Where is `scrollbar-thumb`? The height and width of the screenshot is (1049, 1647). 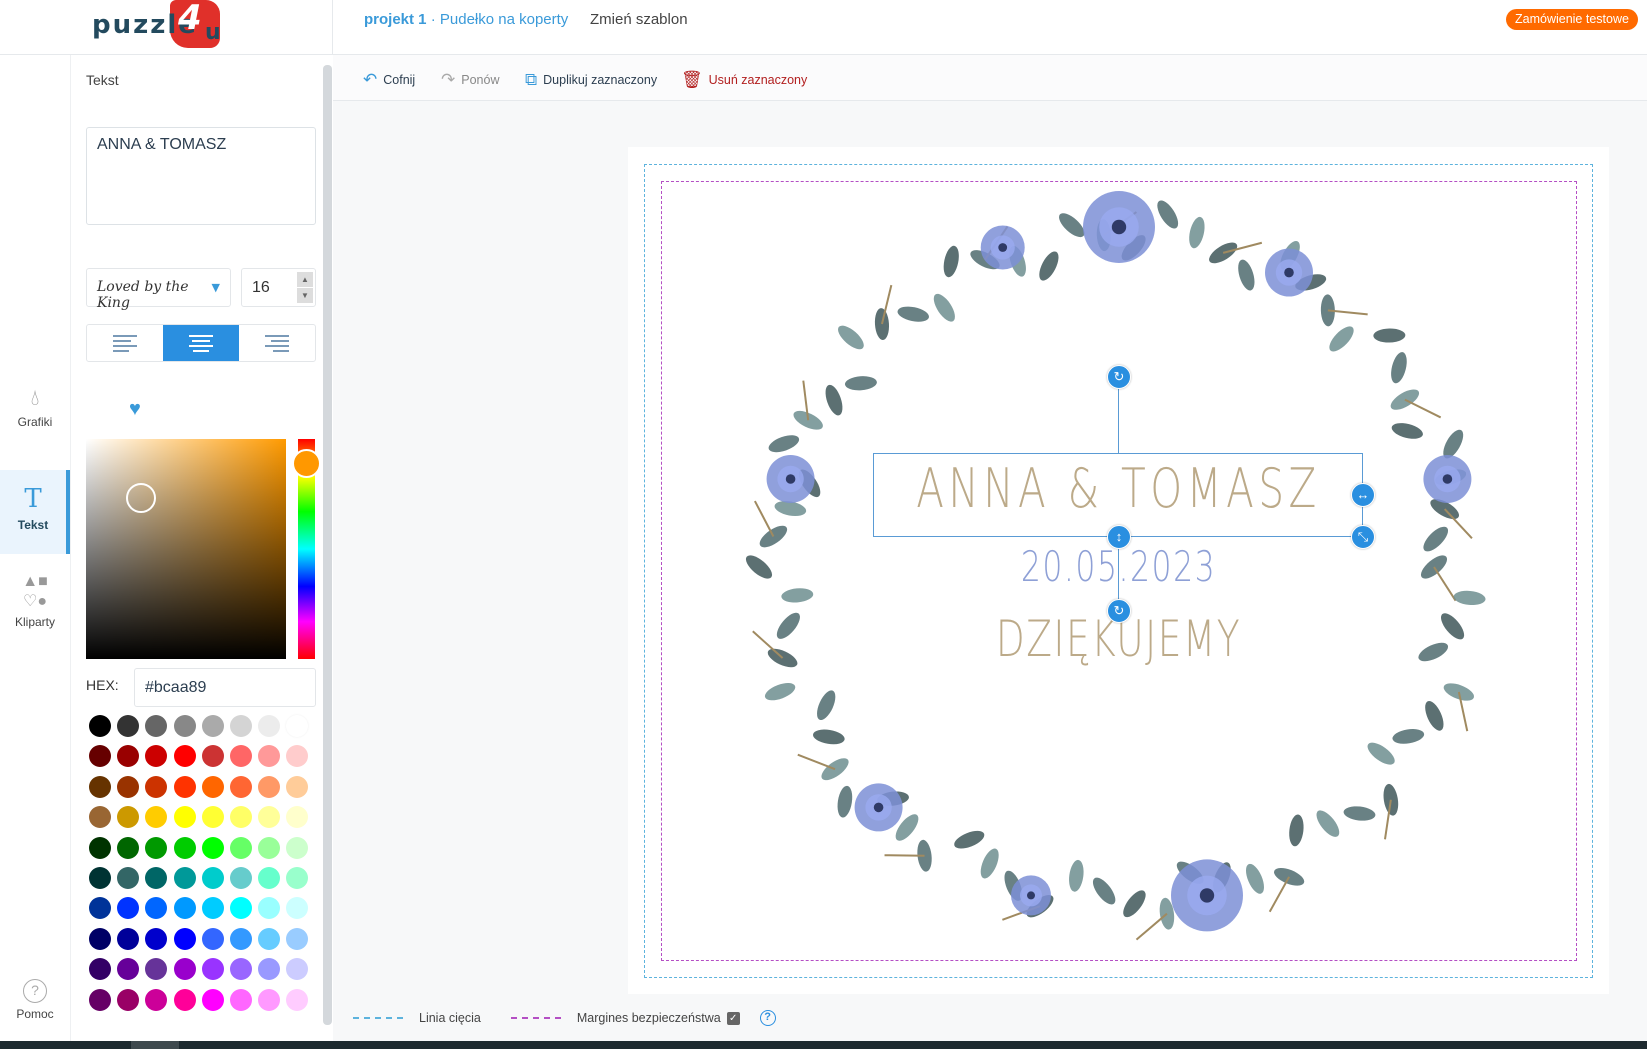 scrollbar-thumb is located at coordinates (155, 1045).